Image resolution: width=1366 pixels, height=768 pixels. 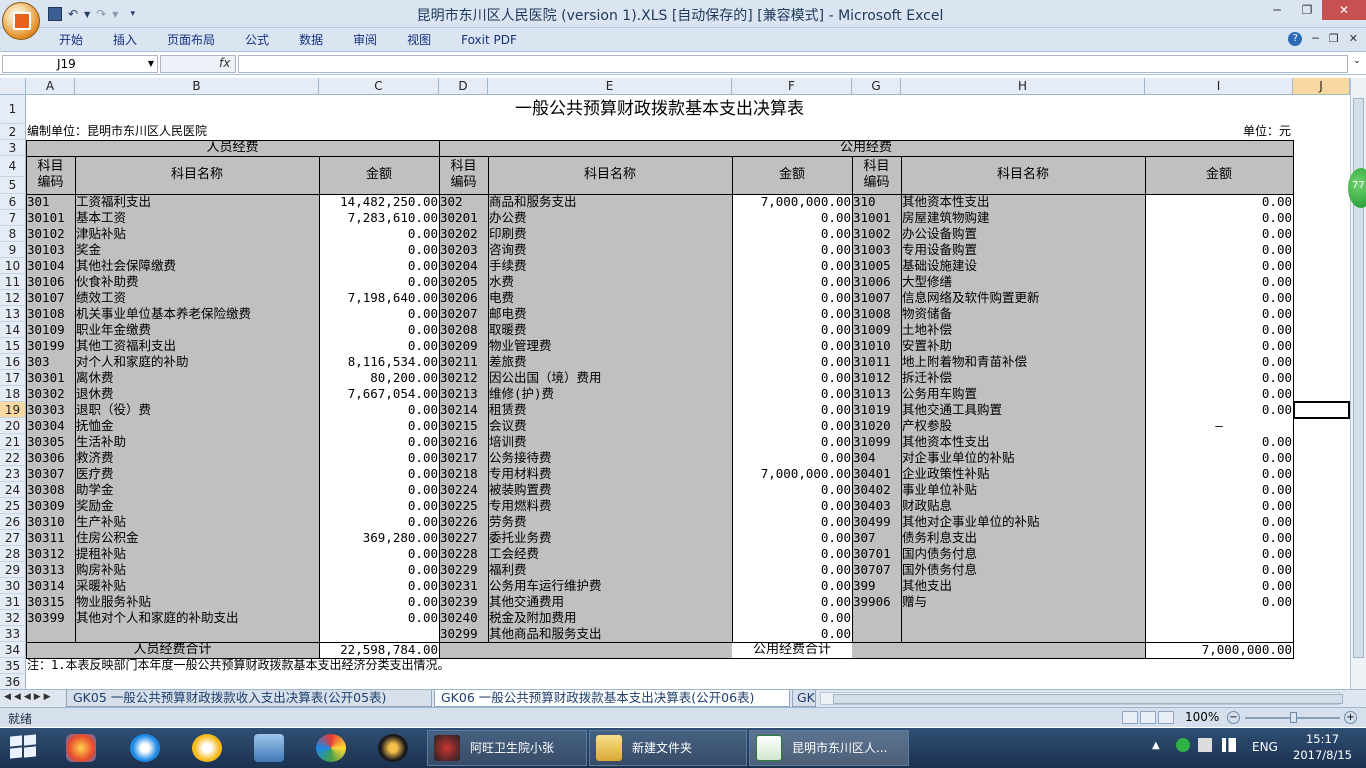 I want to click on cell-b17: 离休费, so click(x=197, y=378).